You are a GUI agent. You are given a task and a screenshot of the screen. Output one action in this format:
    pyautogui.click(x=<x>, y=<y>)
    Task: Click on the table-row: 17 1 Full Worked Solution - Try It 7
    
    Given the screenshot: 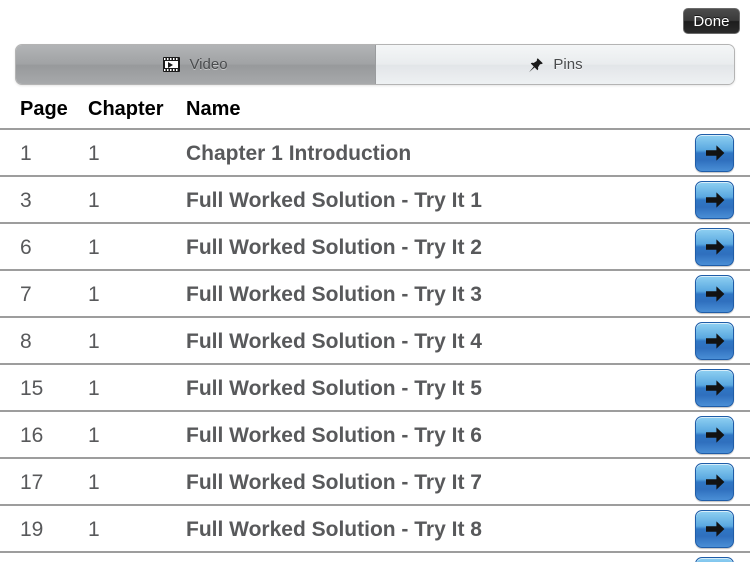 What is the action you would take?
    pyautogui.click(x=375, y=482)
    